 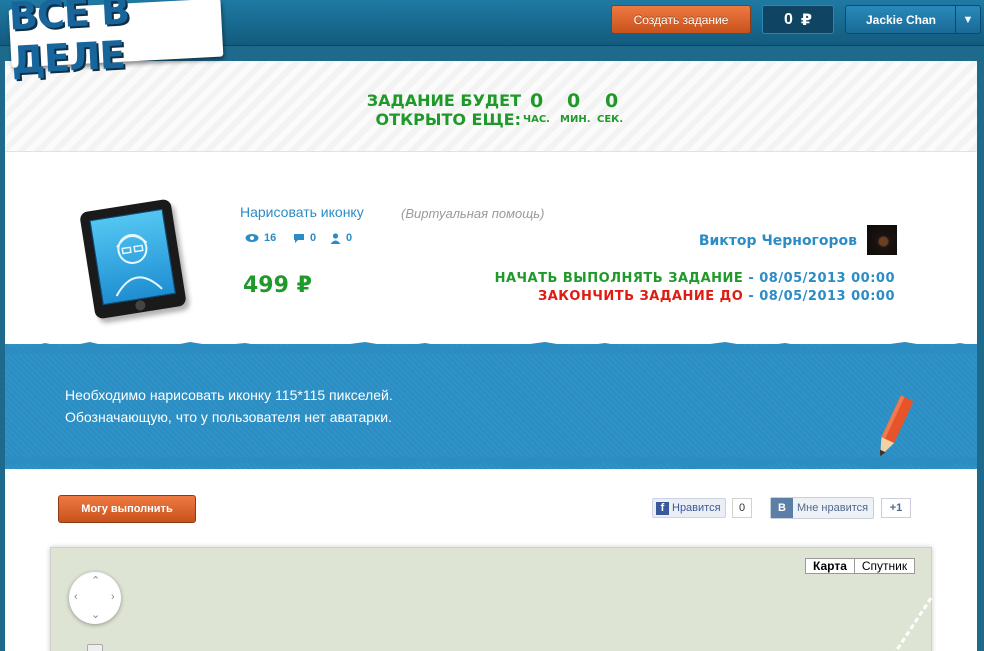 I want to click on site-logo: ВСЕ В ДЕЛЕ, so click(x=116, y=41).